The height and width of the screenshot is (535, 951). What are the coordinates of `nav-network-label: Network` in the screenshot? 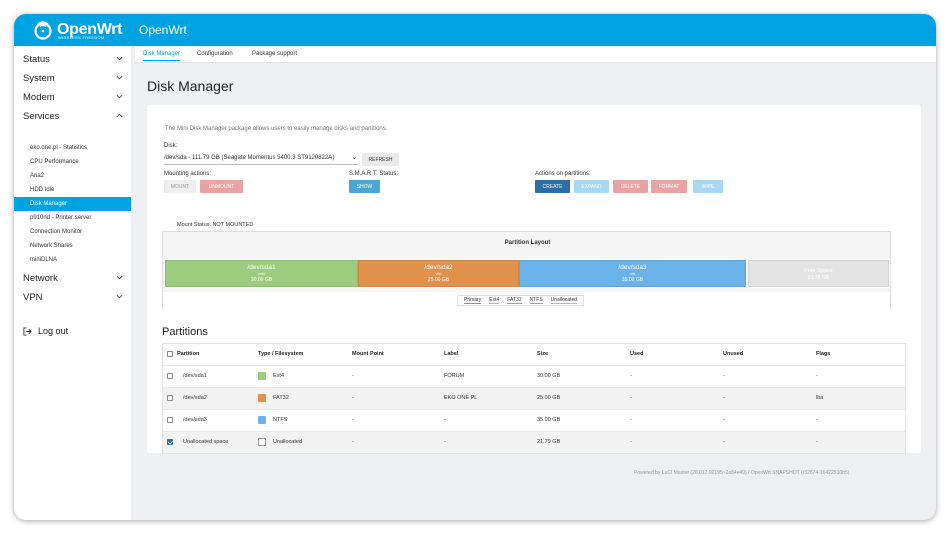 It's located at (40, 278).